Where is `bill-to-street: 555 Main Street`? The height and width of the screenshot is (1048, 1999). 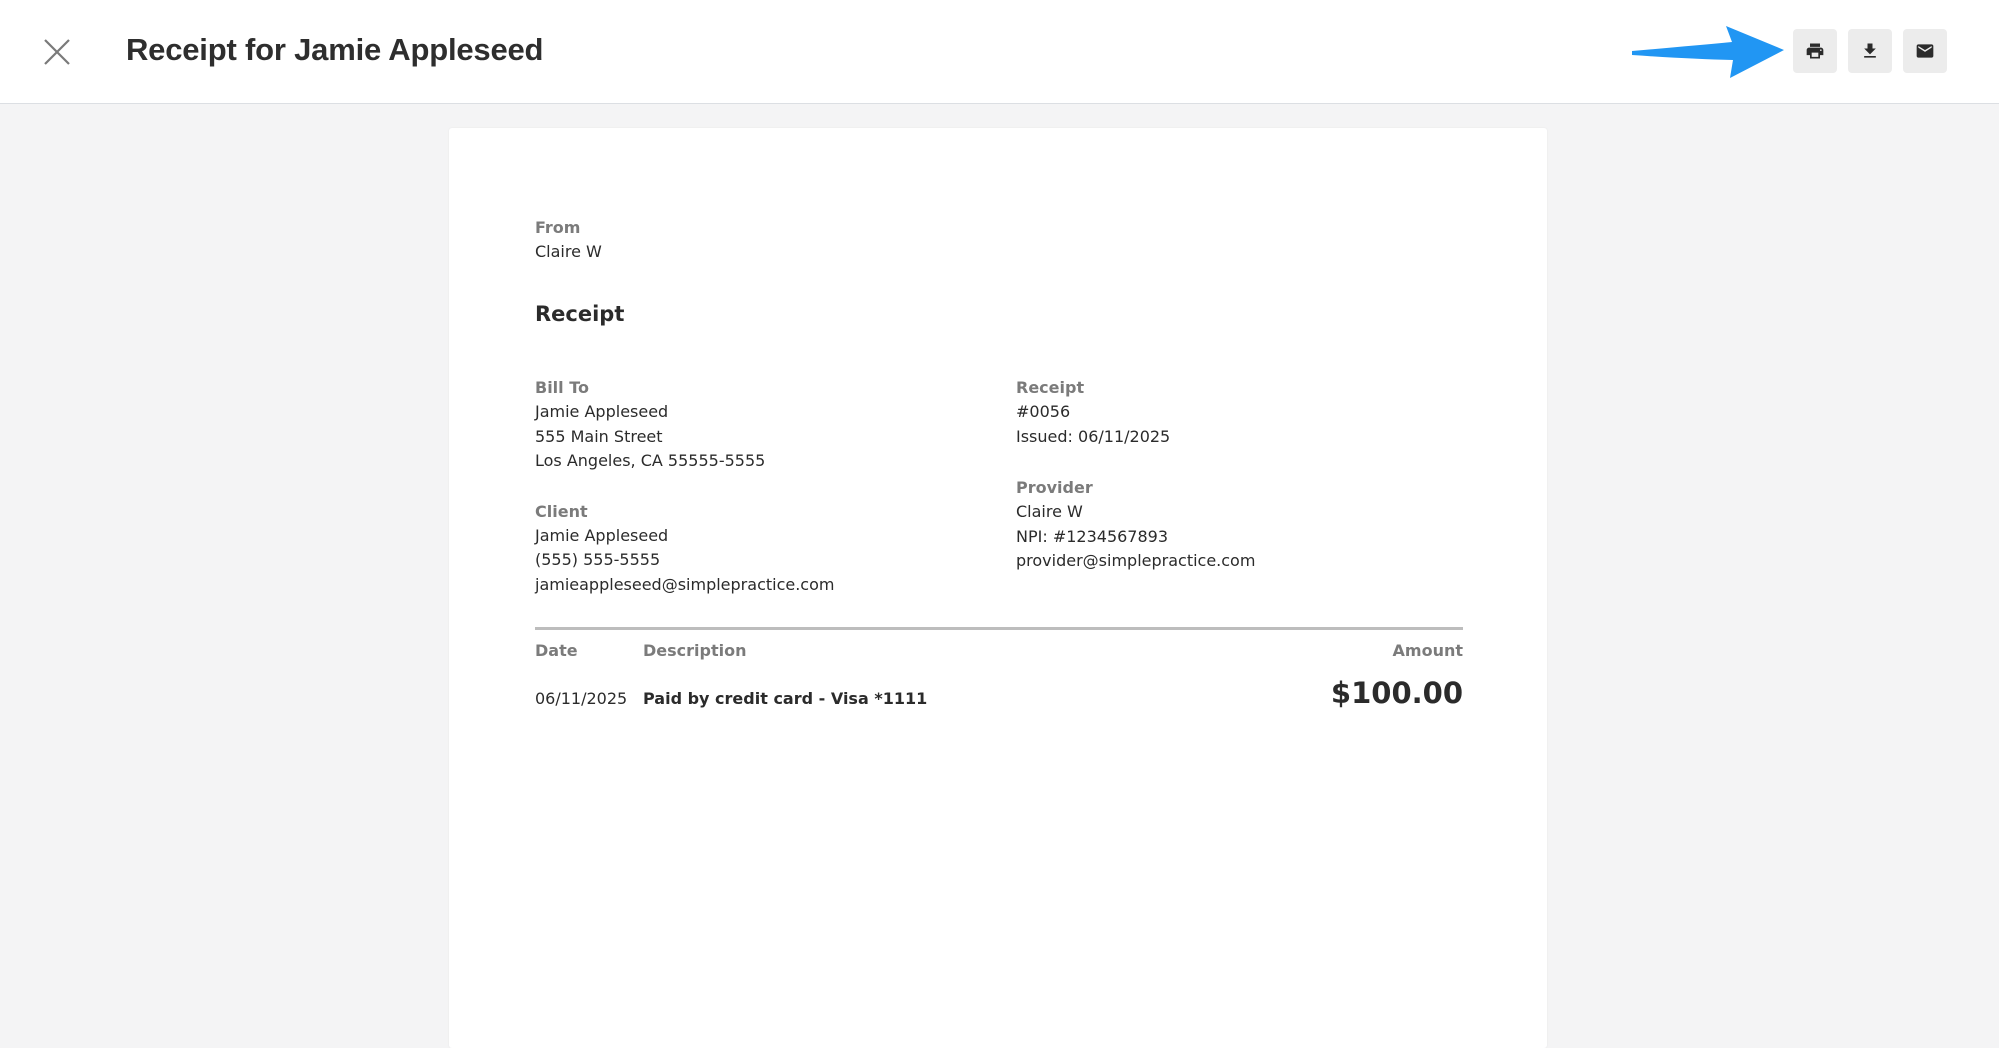 bill-to-street: 555 Main Street is located at coordinates (599, 436).